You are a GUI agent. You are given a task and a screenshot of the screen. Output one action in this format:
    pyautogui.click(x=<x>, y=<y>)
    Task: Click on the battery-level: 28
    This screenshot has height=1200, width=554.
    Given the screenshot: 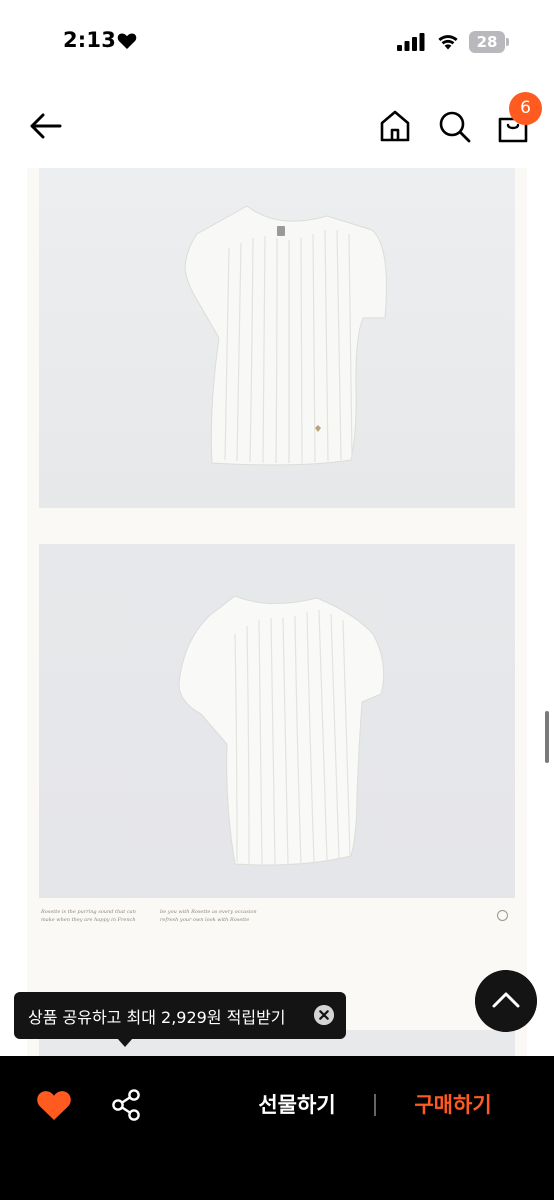 What is the action you would take?
    pyautogui.click(x=487, y=42)
    